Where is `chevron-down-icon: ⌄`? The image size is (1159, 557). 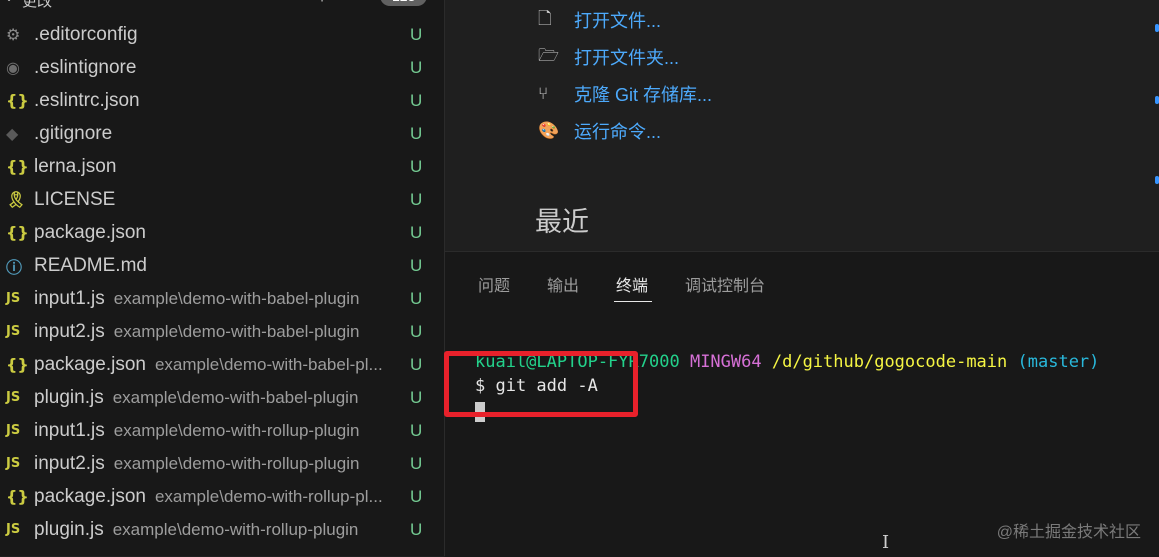
chevron-down-icon: ⌄ is located at coordinates (9, 2).